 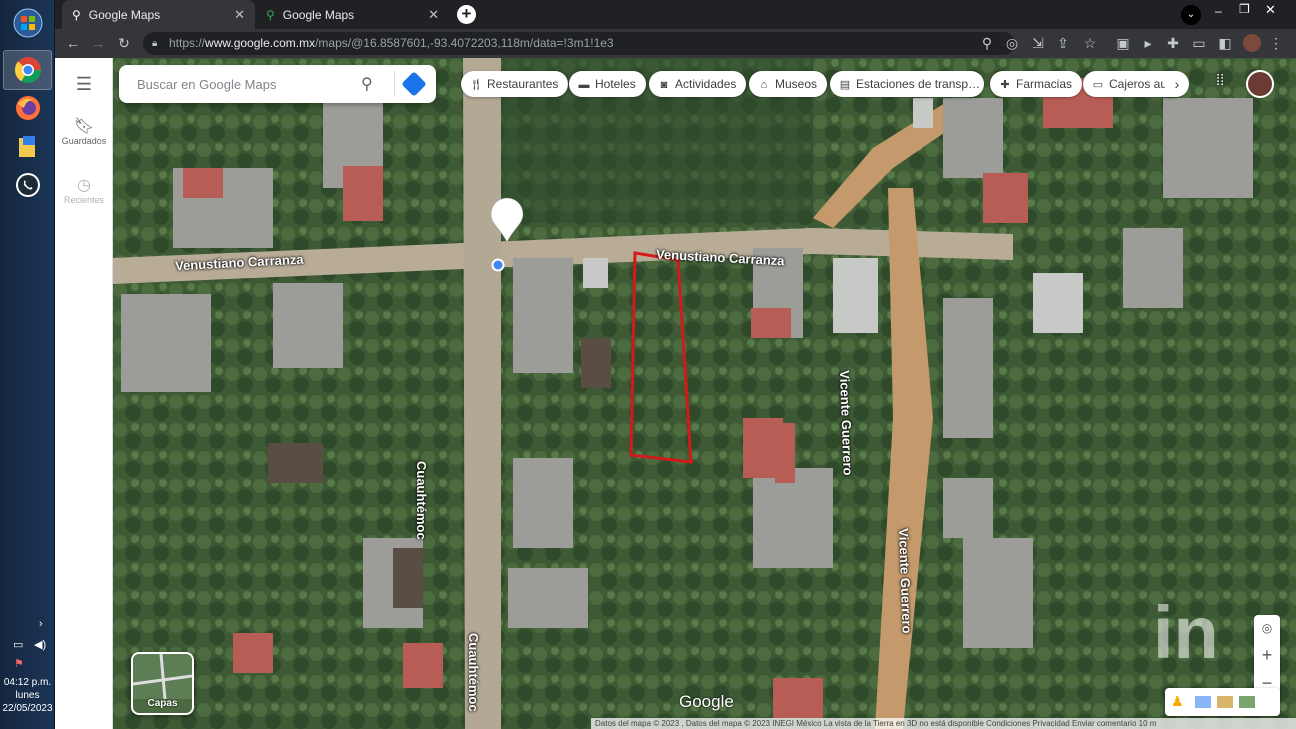 What do you see at coordinates (1260, 84) in the screenshot?
I see `account-avatar` at bounding box center [1260, 84].